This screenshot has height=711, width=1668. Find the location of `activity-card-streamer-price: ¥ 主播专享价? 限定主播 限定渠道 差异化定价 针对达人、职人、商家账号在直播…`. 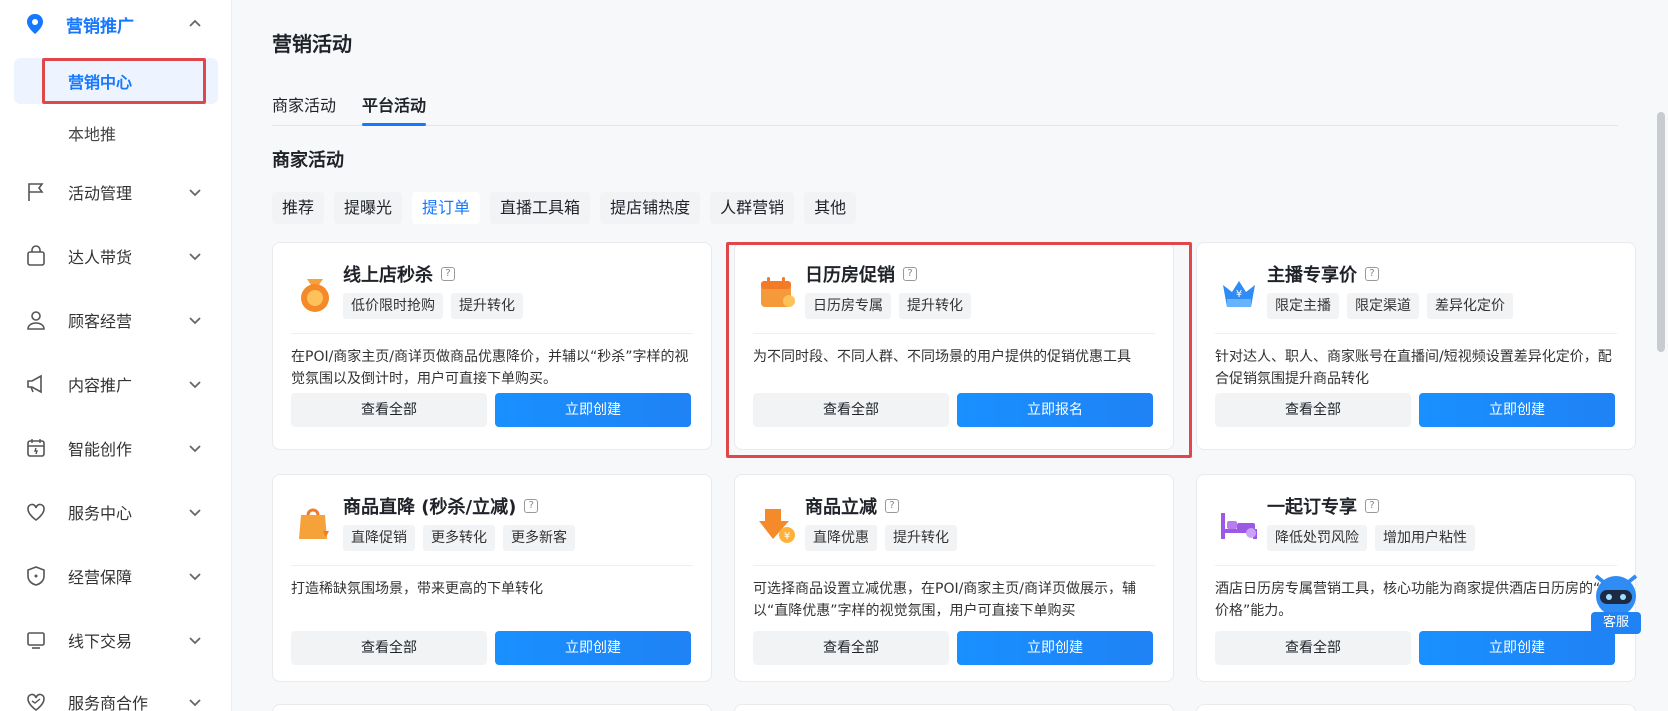

activity-card-streamer-price: ¥ 主播专享价? 限定主播 限定渠道 差异化定价 针对达人、职人、商家账号在直播… is located at coordinates (1416, 346).